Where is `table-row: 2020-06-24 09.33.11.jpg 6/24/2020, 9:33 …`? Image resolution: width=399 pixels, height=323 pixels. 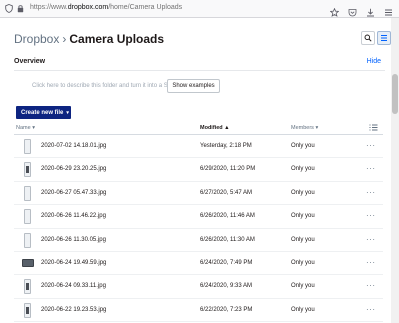 table-row: 2020-06-24 09.33.11.jpg 6/24/2020, 9:33 … is located at coordinates (198, 287).